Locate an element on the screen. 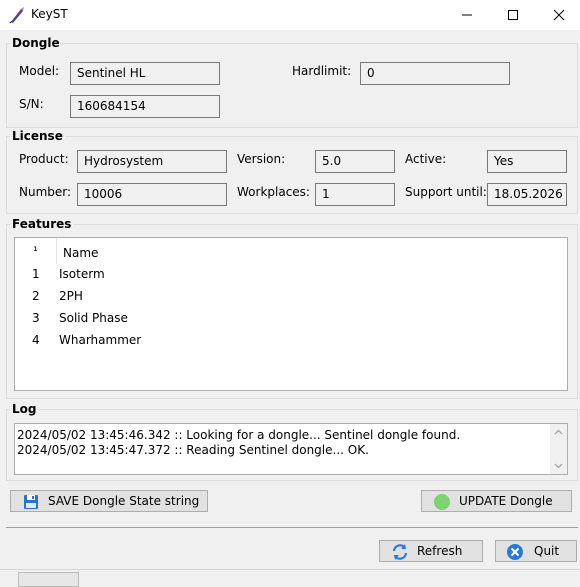 The height and width of the screenshot is (587, 580). separator is located at coordinates (292, 527).